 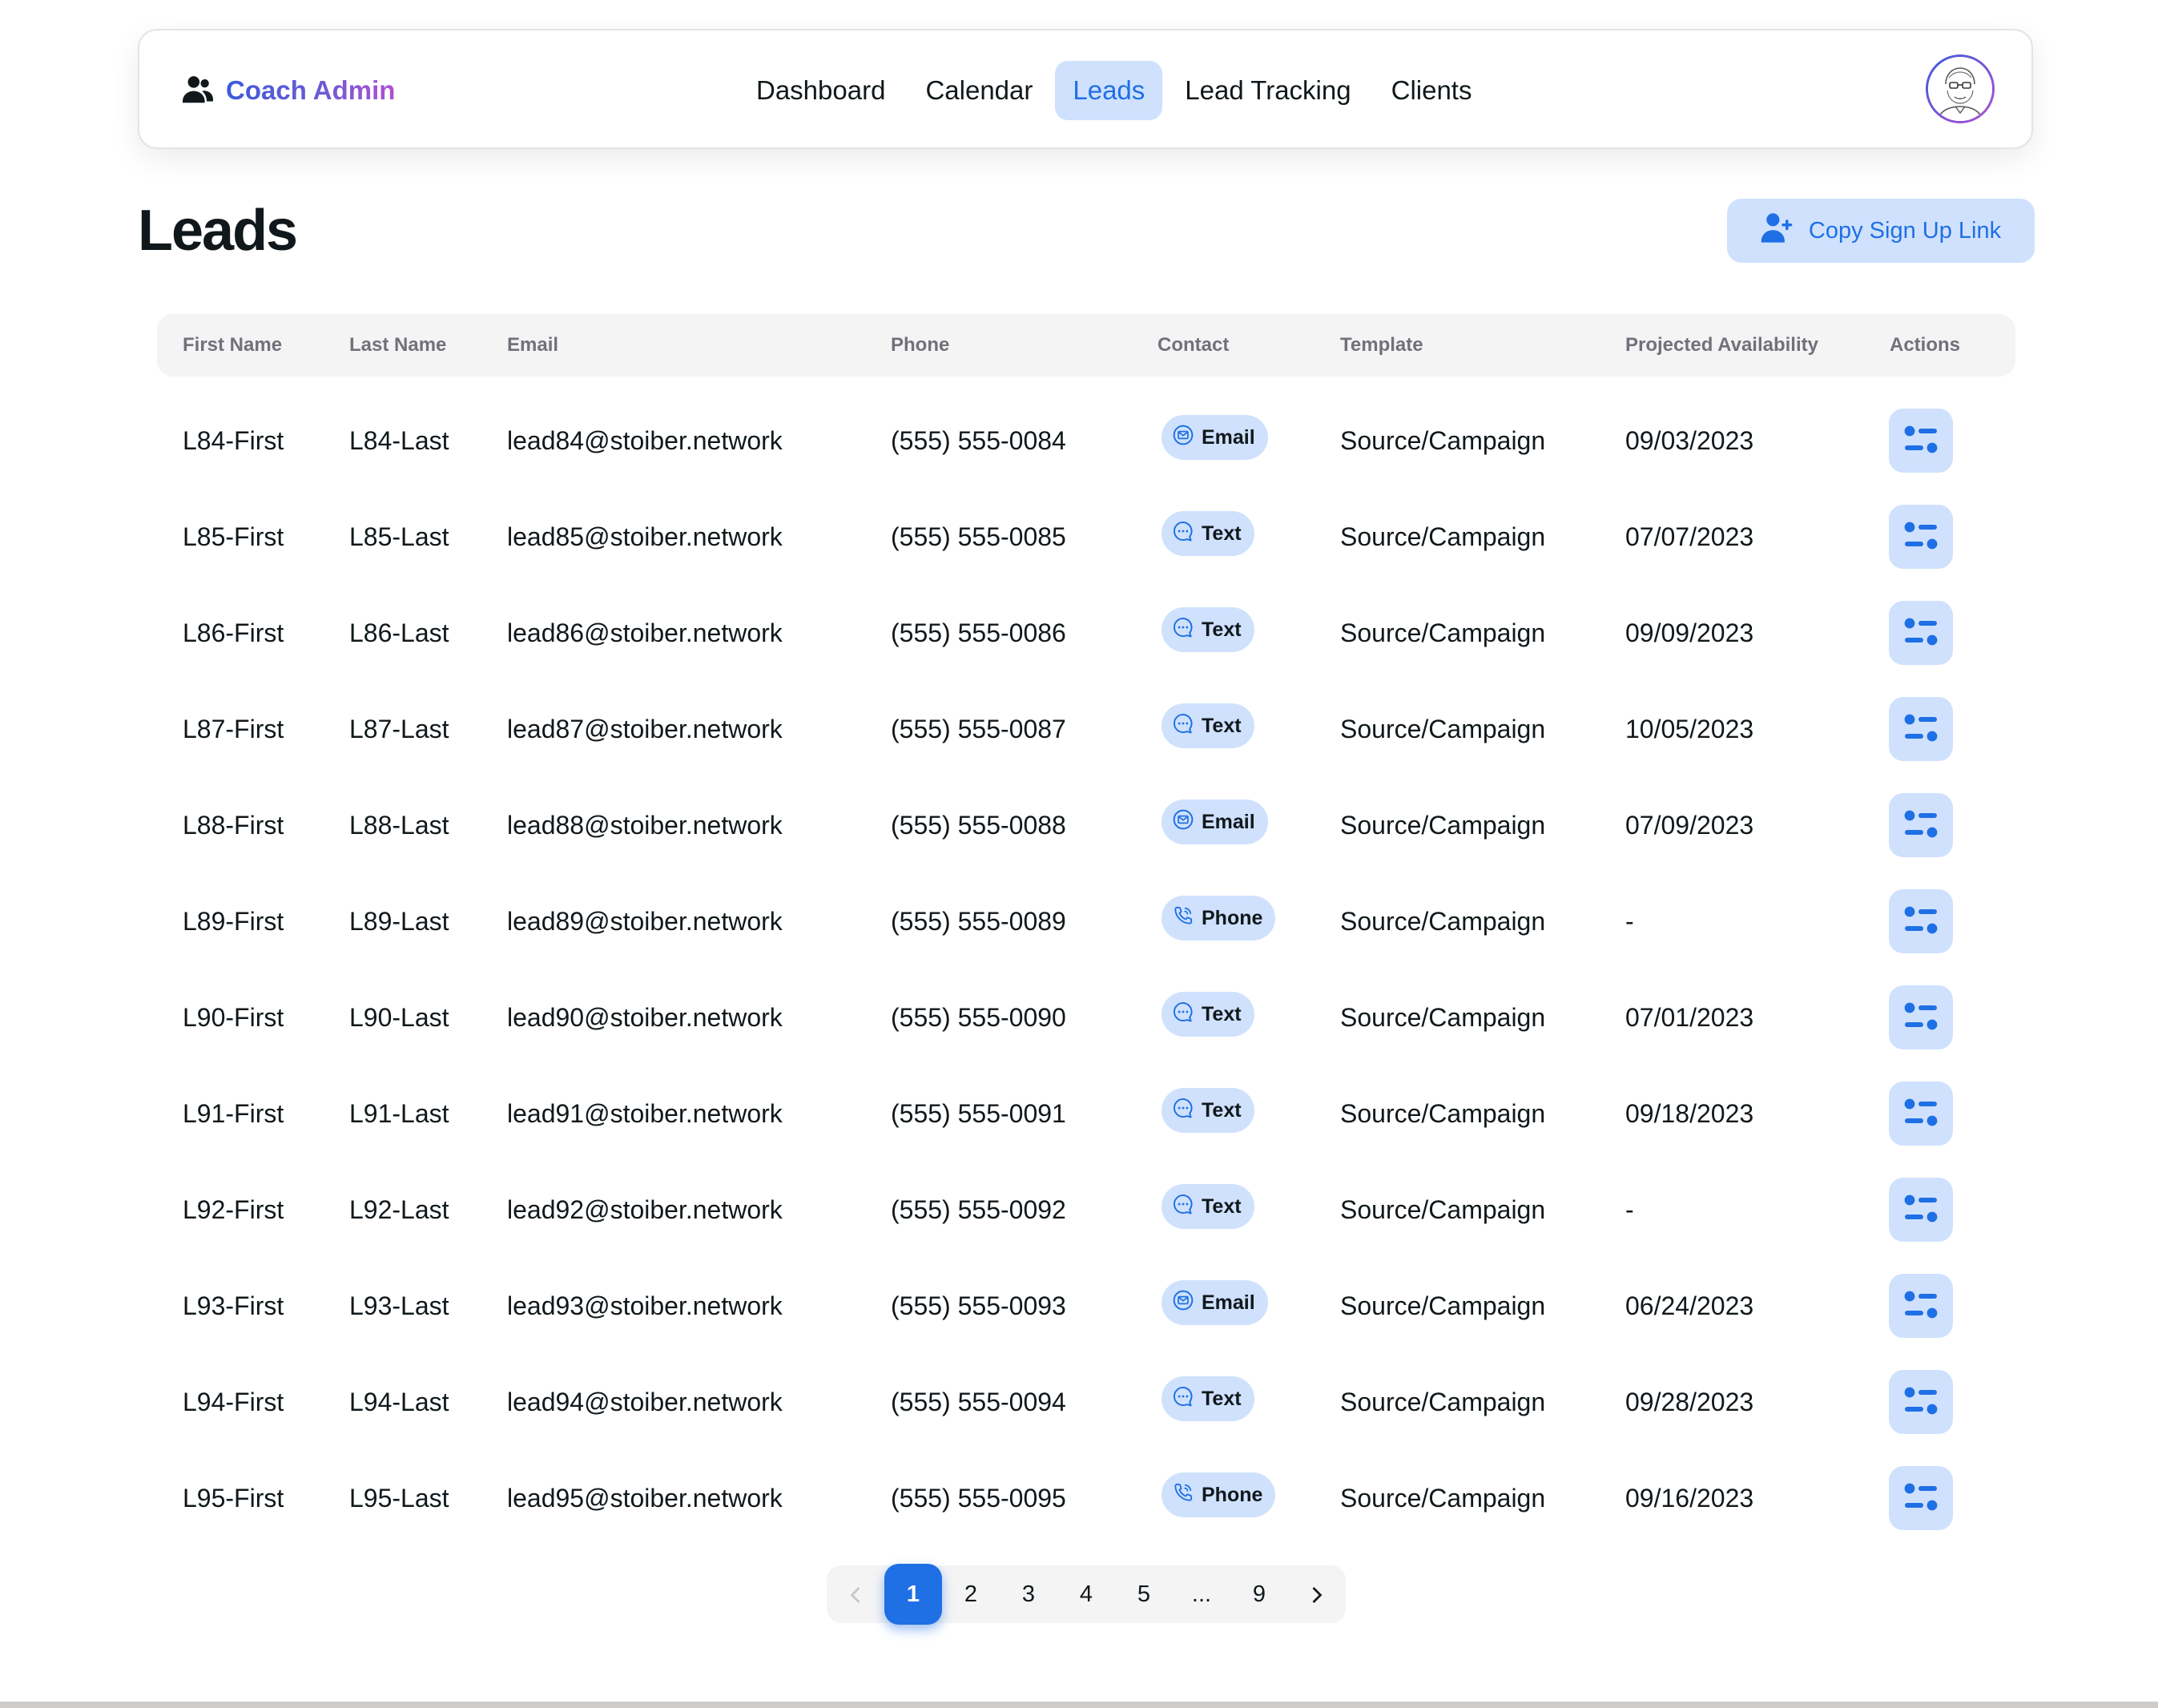 What do you see at coordinates (1317, 1594) in the screenshot?
I see `next-page-button` at bounding box center [1317, 1594].